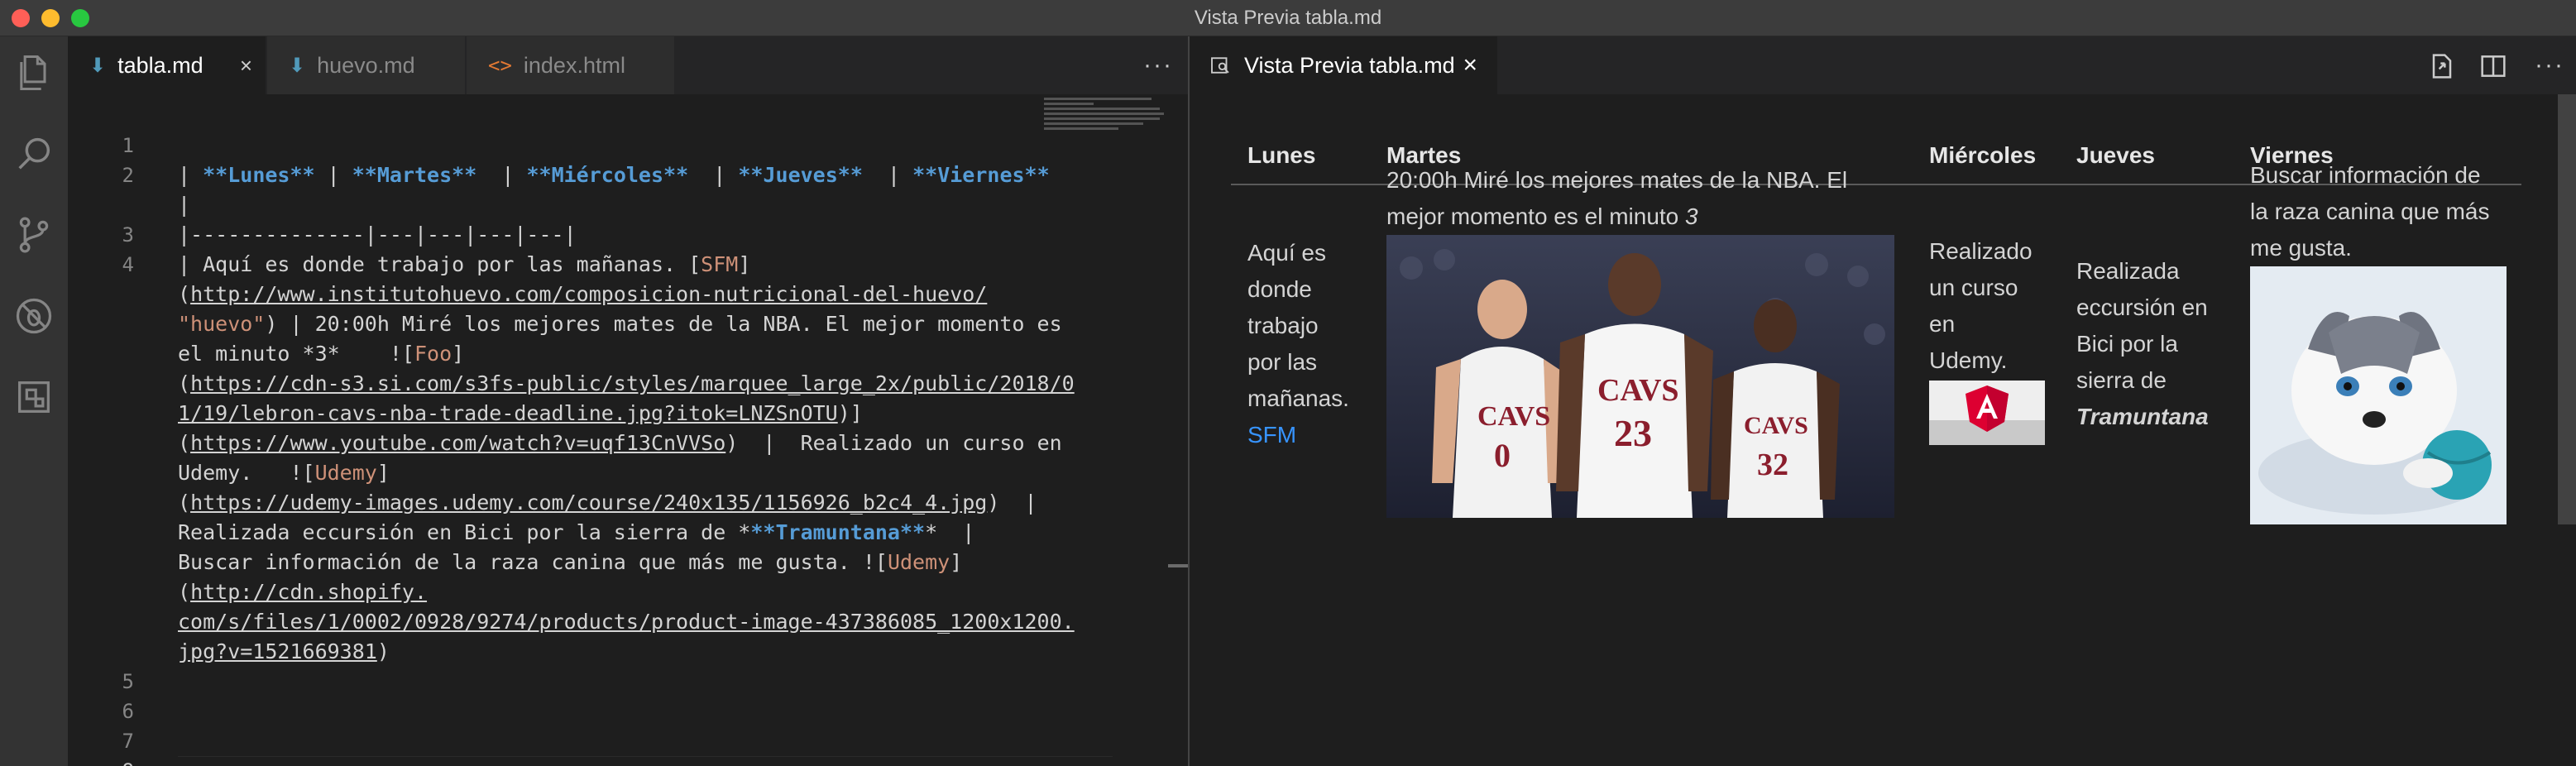 Image resolution: width=2576 pixels, height=766 pixels. What do you see at coordinates (98, 65) in the screenshot?
I see `markdown-icon: ⬇` at bounding box center [98, 65].